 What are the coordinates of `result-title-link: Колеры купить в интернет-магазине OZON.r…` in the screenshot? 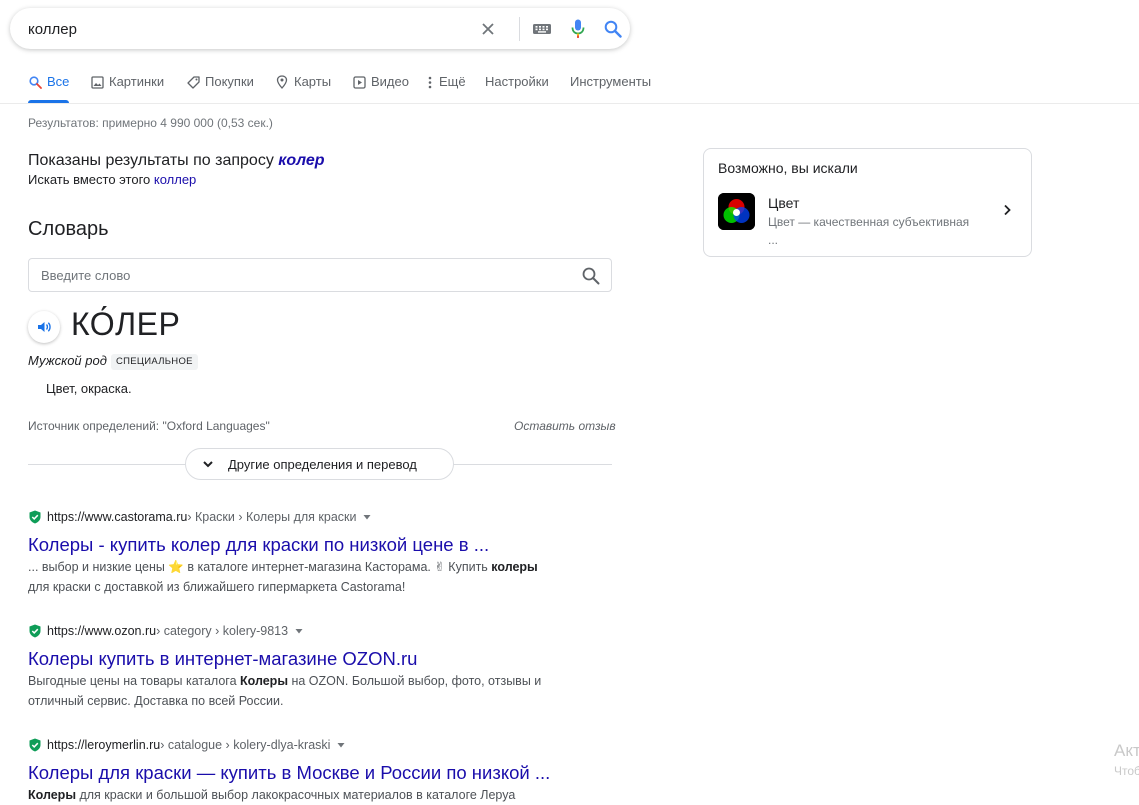 It's located at (328, 659).